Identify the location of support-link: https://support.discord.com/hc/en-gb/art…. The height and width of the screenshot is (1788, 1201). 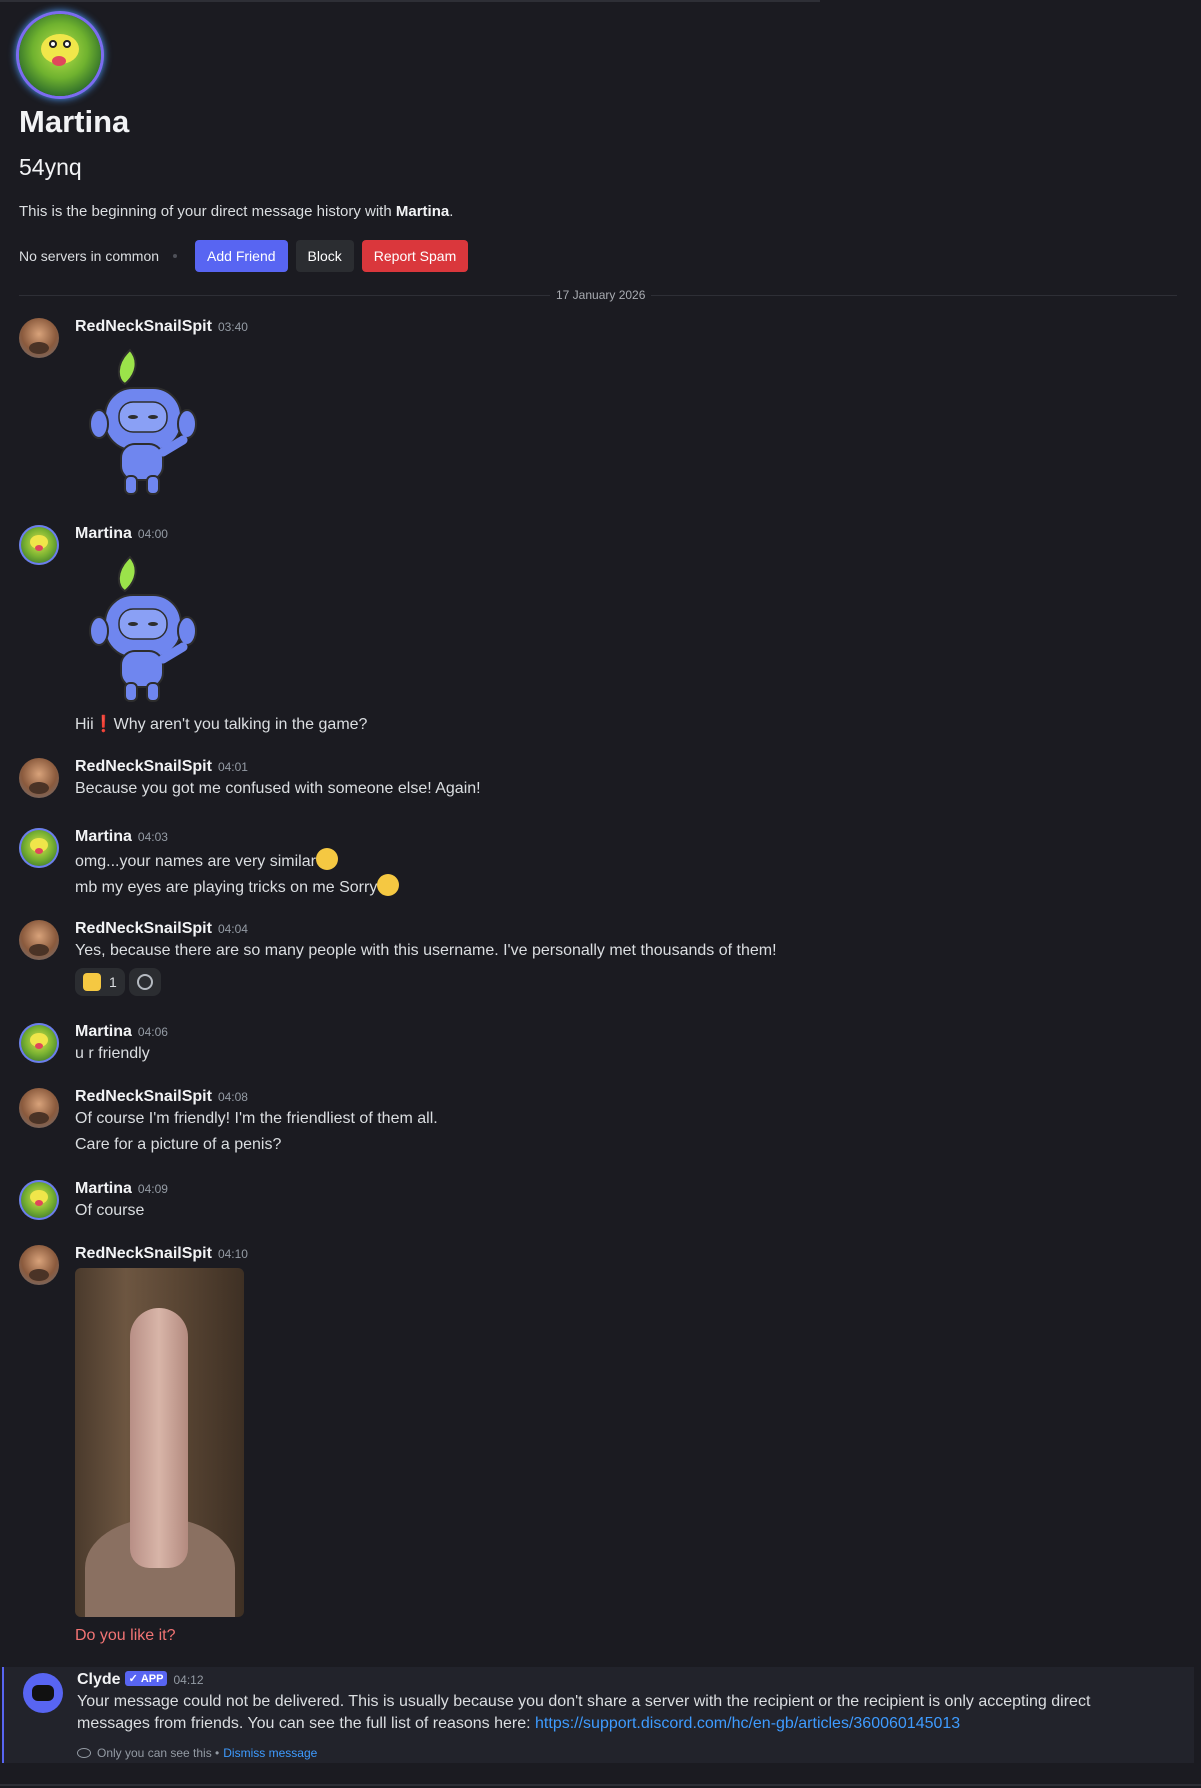
(747, 1723).